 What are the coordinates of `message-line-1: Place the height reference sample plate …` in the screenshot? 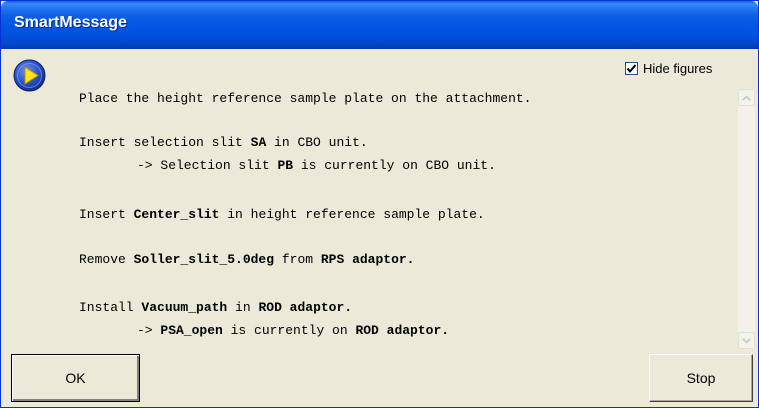 It's located at (305, 98).